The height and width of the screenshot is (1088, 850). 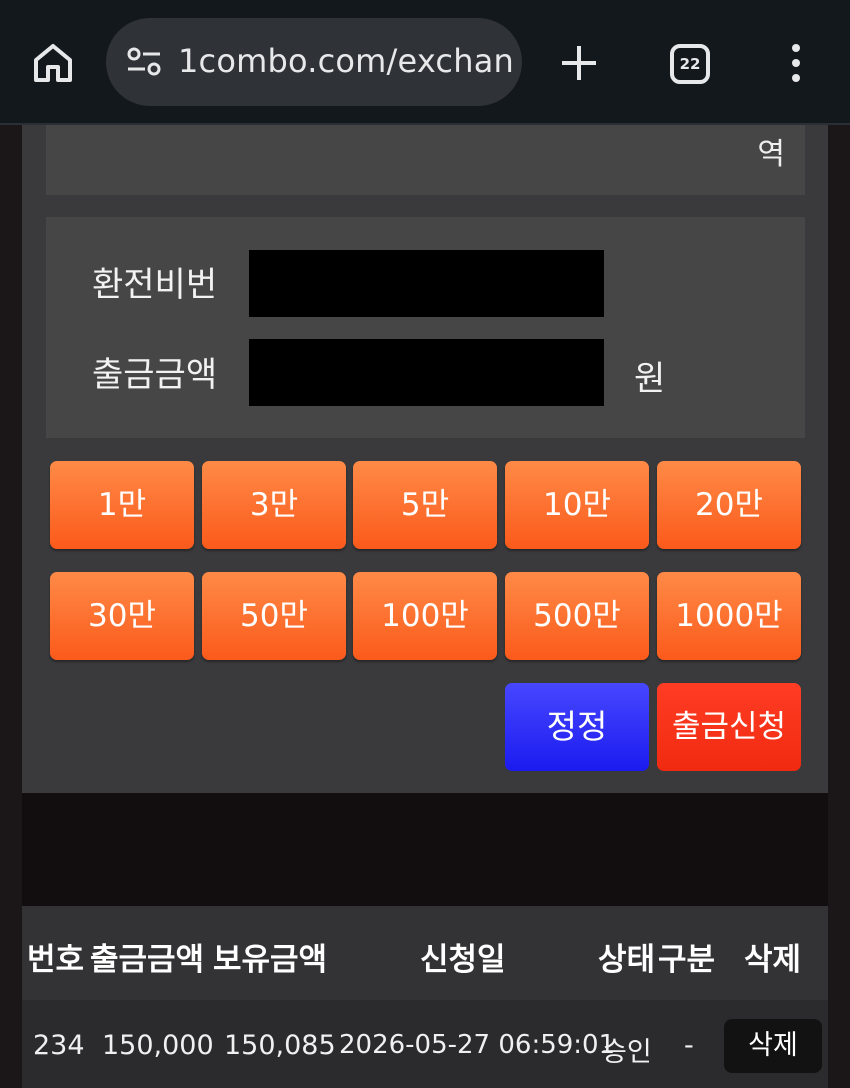 I want to click on address-bar: 1combo.com/exchan, so click(x=314, y=62).